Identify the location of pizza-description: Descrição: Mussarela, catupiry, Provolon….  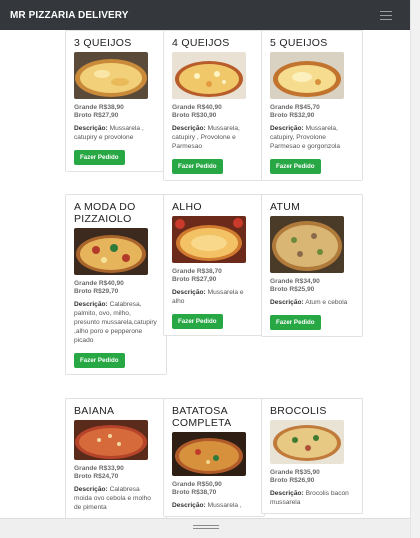
(312, 137).